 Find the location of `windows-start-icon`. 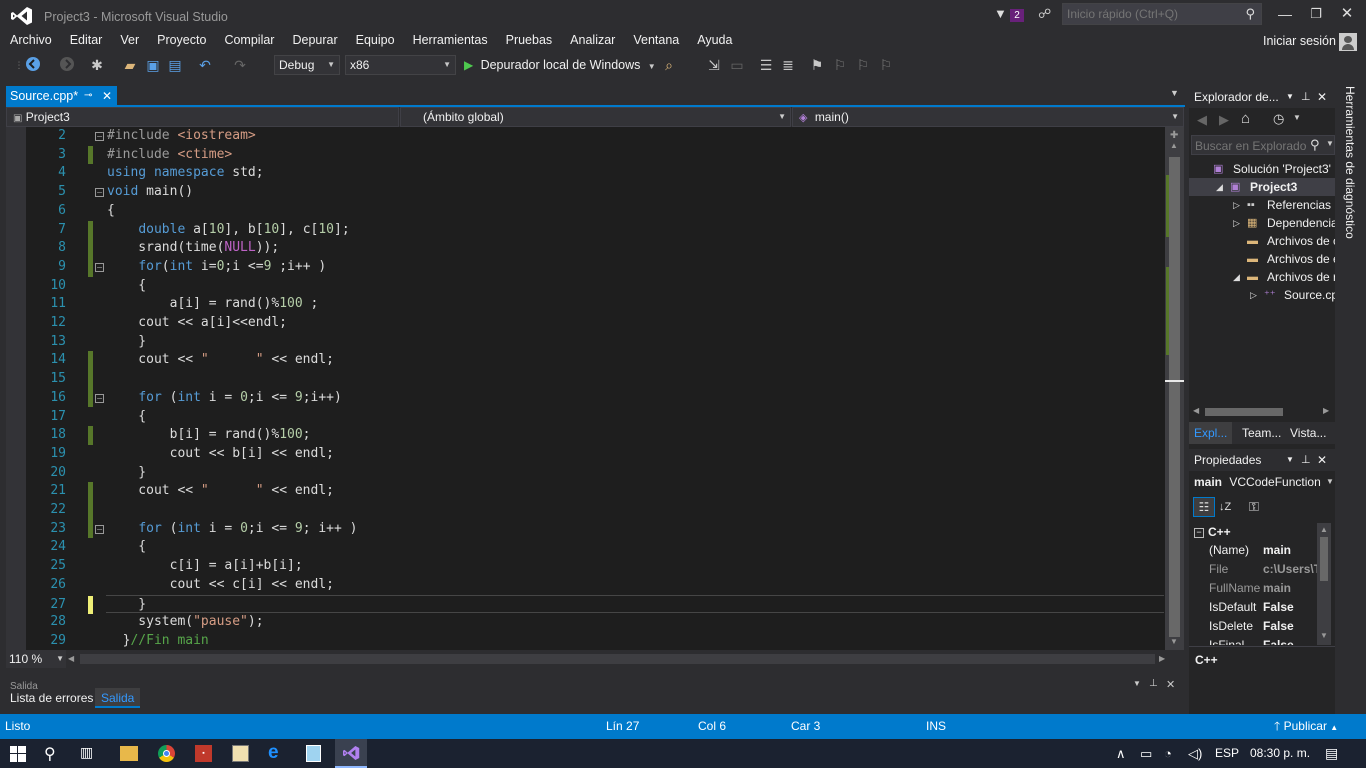

windows-start-icon is located at coordinates (18, 754).